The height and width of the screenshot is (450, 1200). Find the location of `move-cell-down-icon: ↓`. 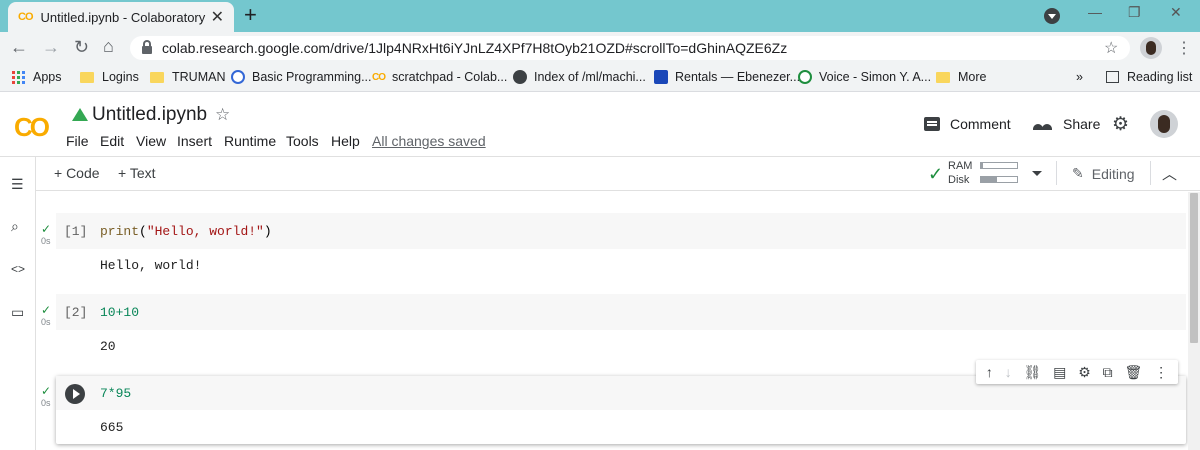

move-cell-down-icon: ↓ is located at coordinates (1008, 372).